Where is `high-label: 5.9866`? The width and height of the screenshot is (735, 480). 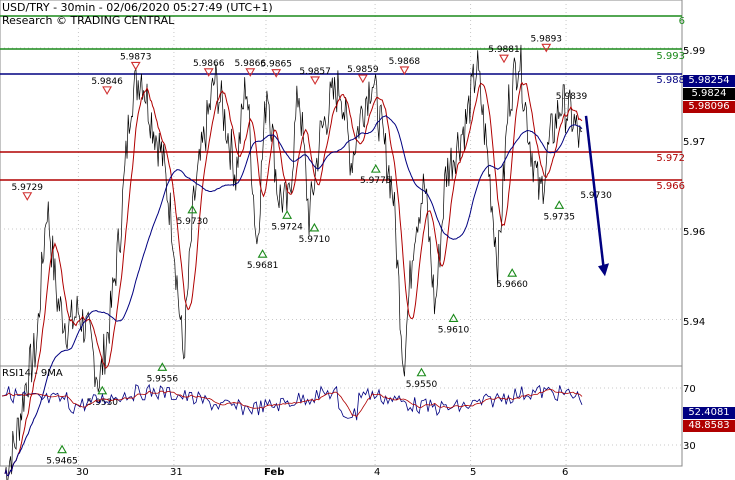 high-label: 5.9866 is located at coordinates (209, 64).